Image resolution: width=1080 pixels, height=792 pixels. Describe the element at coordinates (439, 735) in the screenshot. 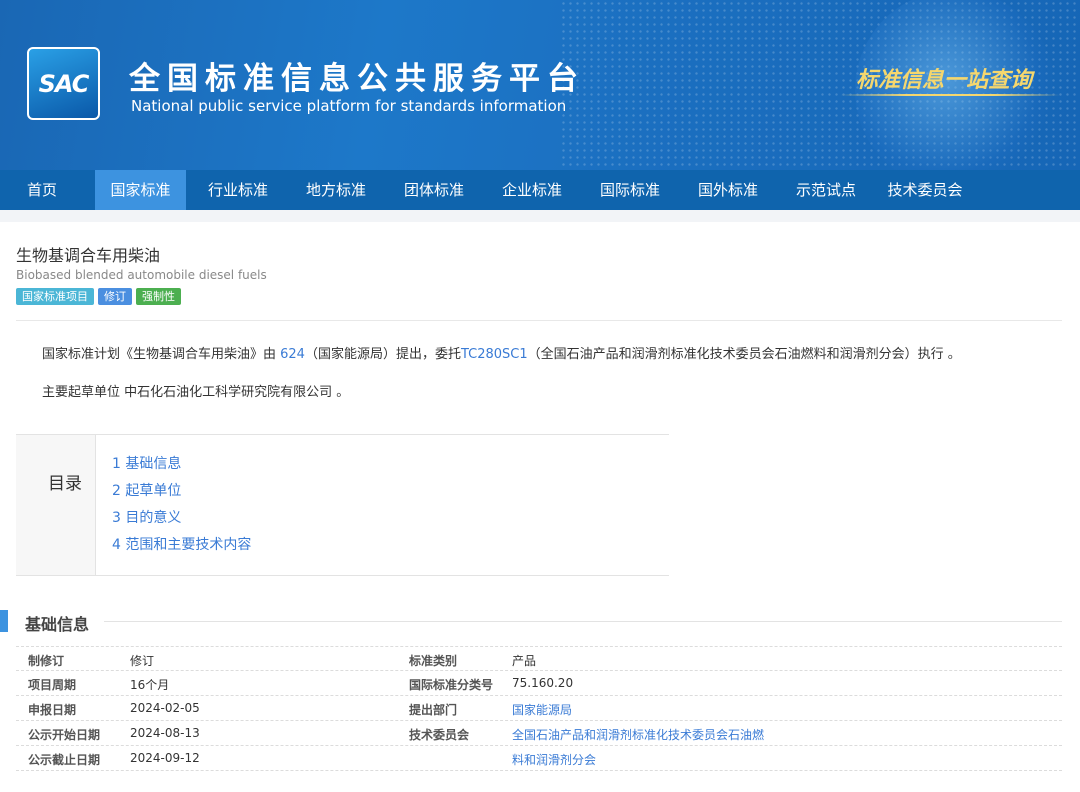

I see `info-label: 技术委员会` at that location.